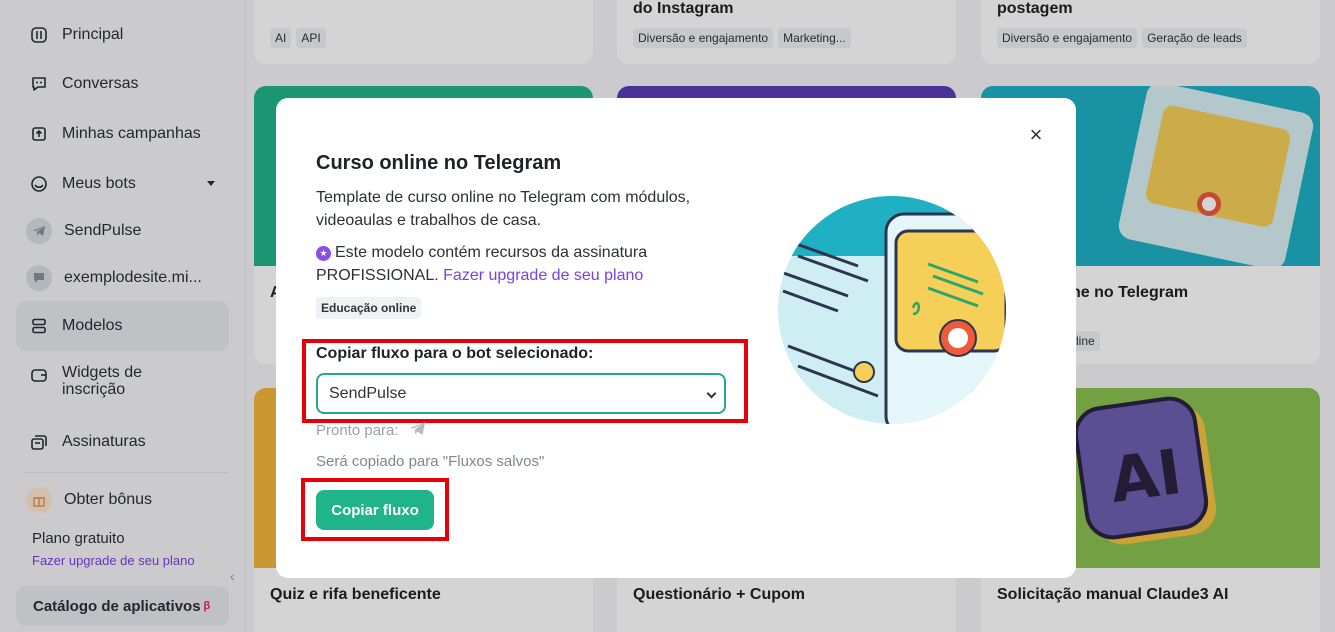 The height and width of the screenshot is (632, 1335). What do you see at coordinates (543, 275) in the screenshot?
I see `upgrade-link: Fazer upgrade de seu plano` at bounding box center [543, 275].